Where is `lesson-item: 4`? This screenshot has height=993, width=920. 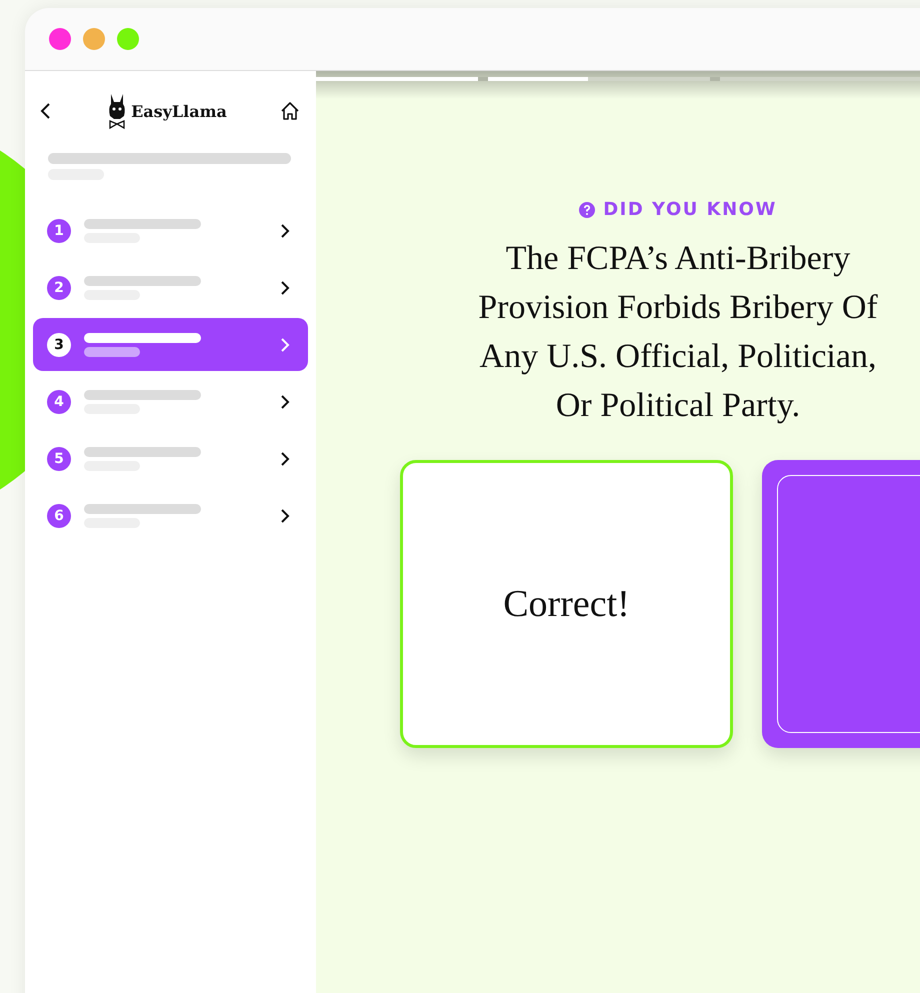
lesson-item: 4 is located at coordinates (170, 401).